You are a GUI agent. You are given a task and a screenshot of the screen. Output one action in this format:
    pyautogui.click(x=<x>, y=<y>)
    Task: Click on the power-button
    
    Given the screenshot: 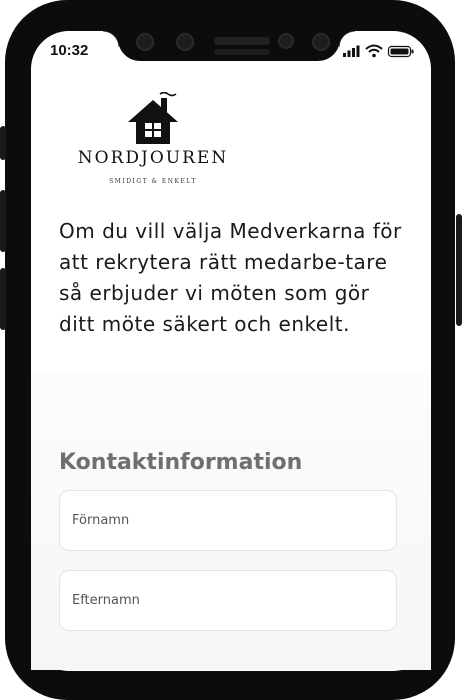 What is the action you would take?
    pyautogui.click(x=459, y=270)
    